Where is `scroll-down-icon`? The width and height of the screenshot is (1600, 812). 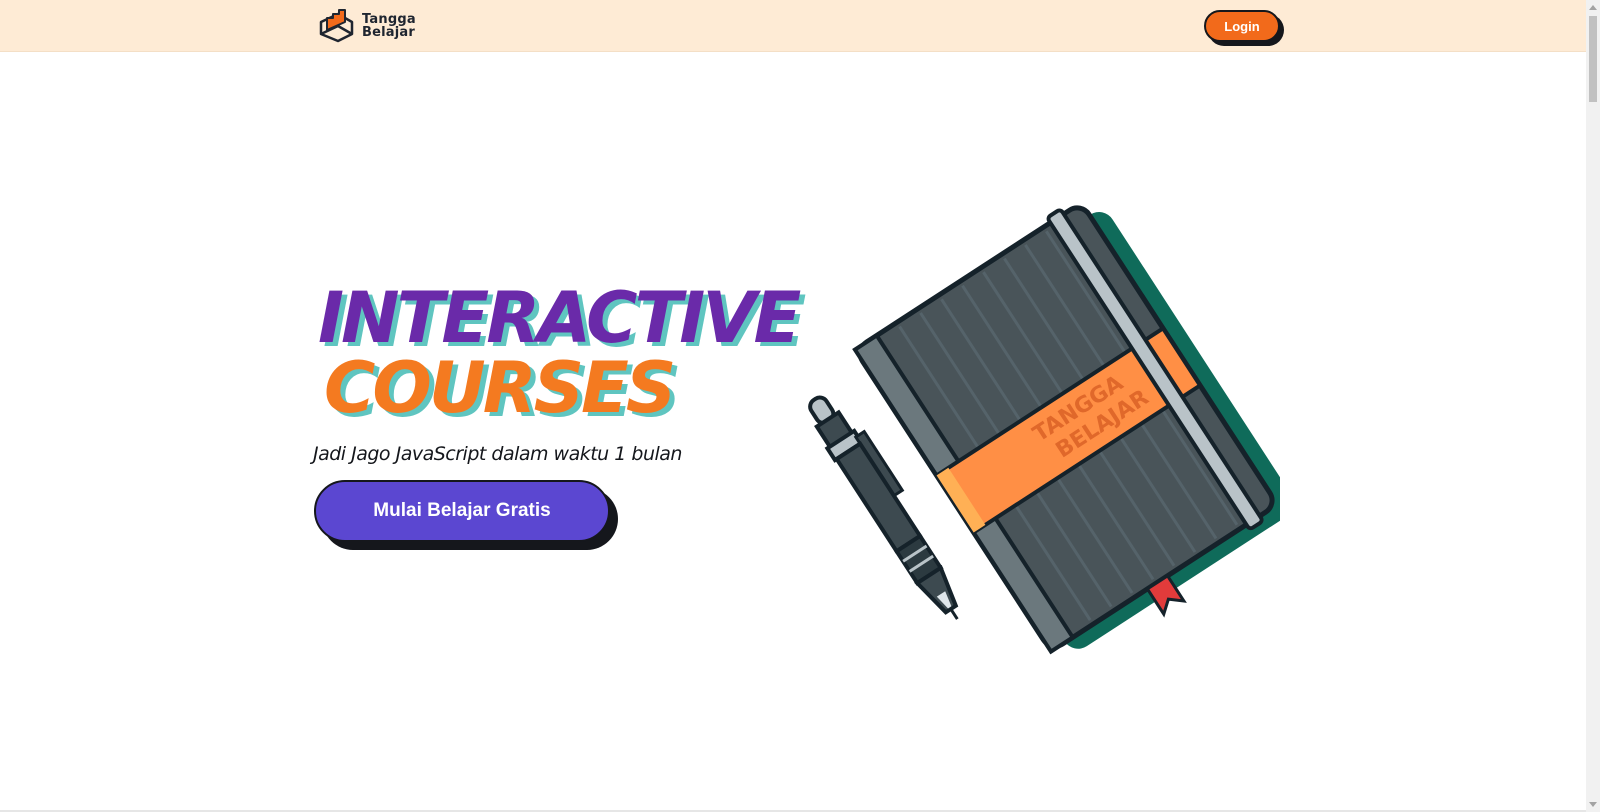
scroll-down-icon is located at coordinates (1593, 804).